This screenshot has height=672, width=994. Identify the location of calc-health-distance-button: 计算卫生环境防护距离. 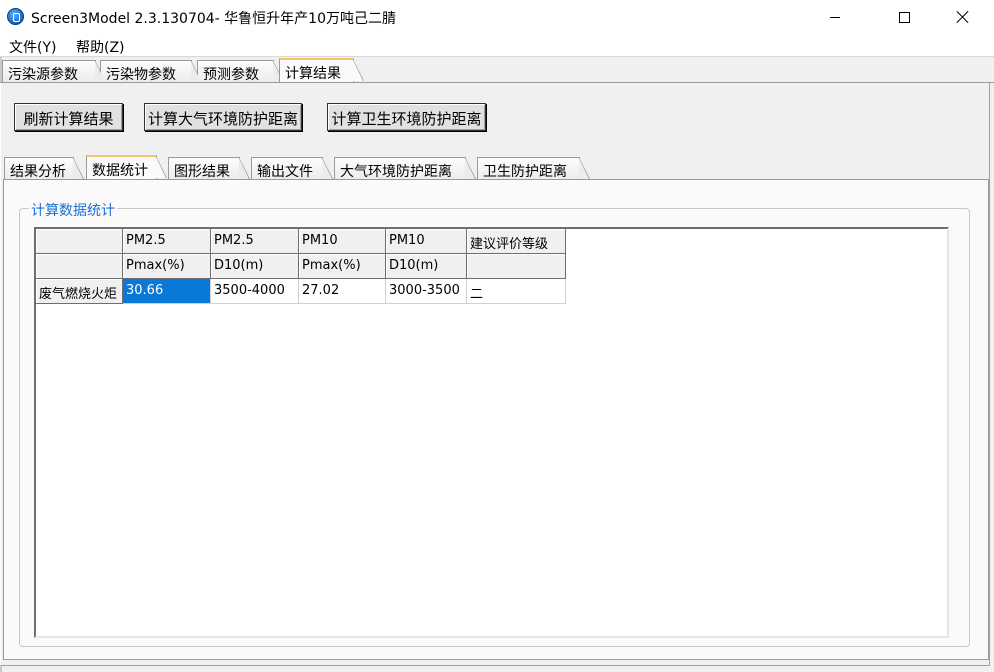
(406, 117).